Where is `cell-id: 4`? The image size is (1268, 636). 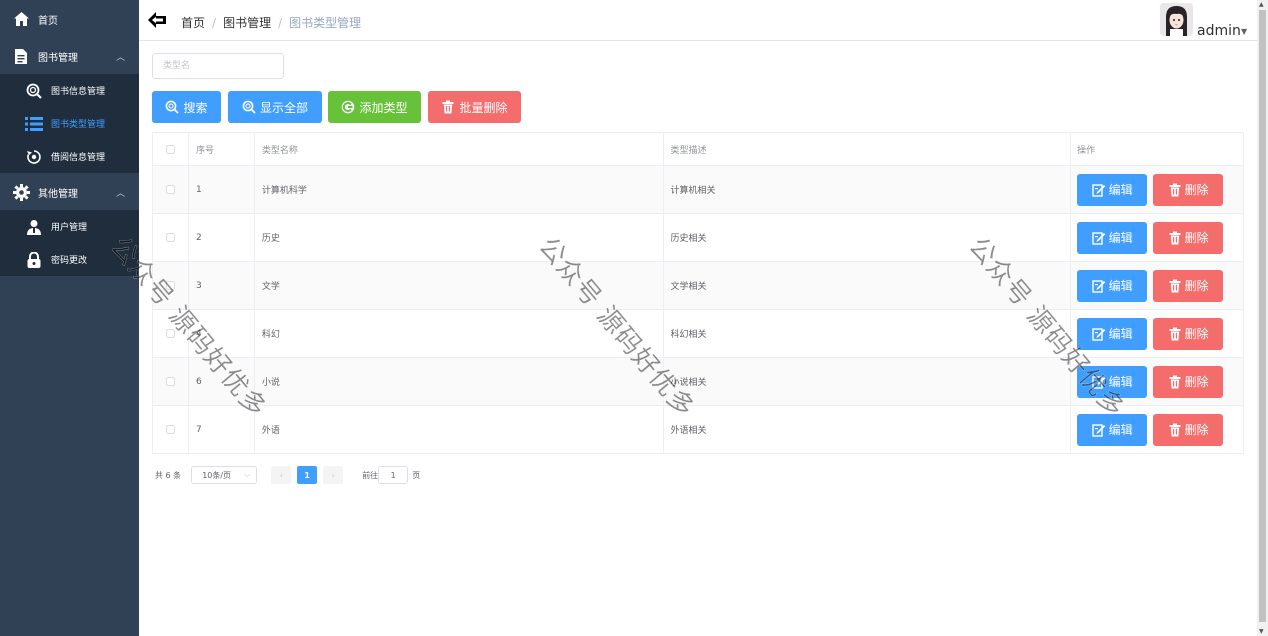
cell-id: 4 is located at coordinates (222, 333).